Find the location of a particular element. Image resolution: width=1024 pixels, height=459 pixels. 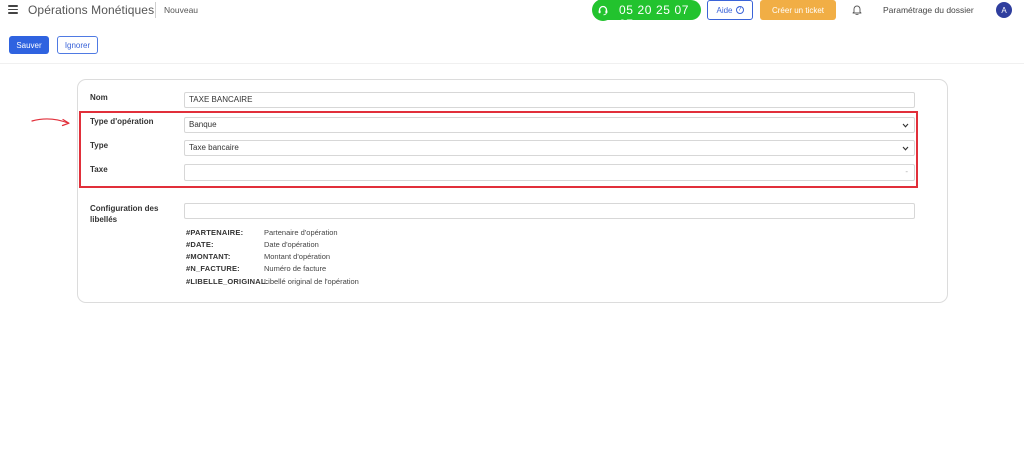

support-phone: 05 20 25 07 07 is located at coordinates (646, 15).